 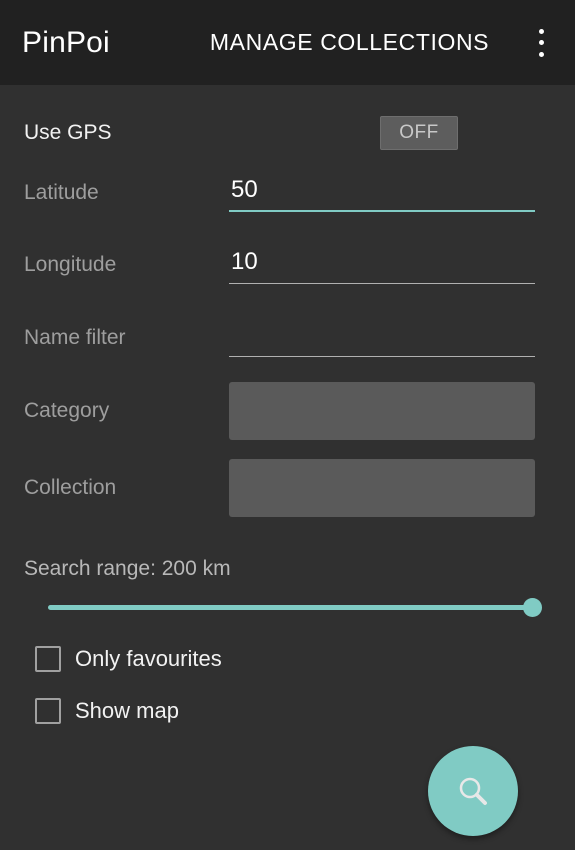 I want to click on name-filter-field, so click(x=382, y=337).